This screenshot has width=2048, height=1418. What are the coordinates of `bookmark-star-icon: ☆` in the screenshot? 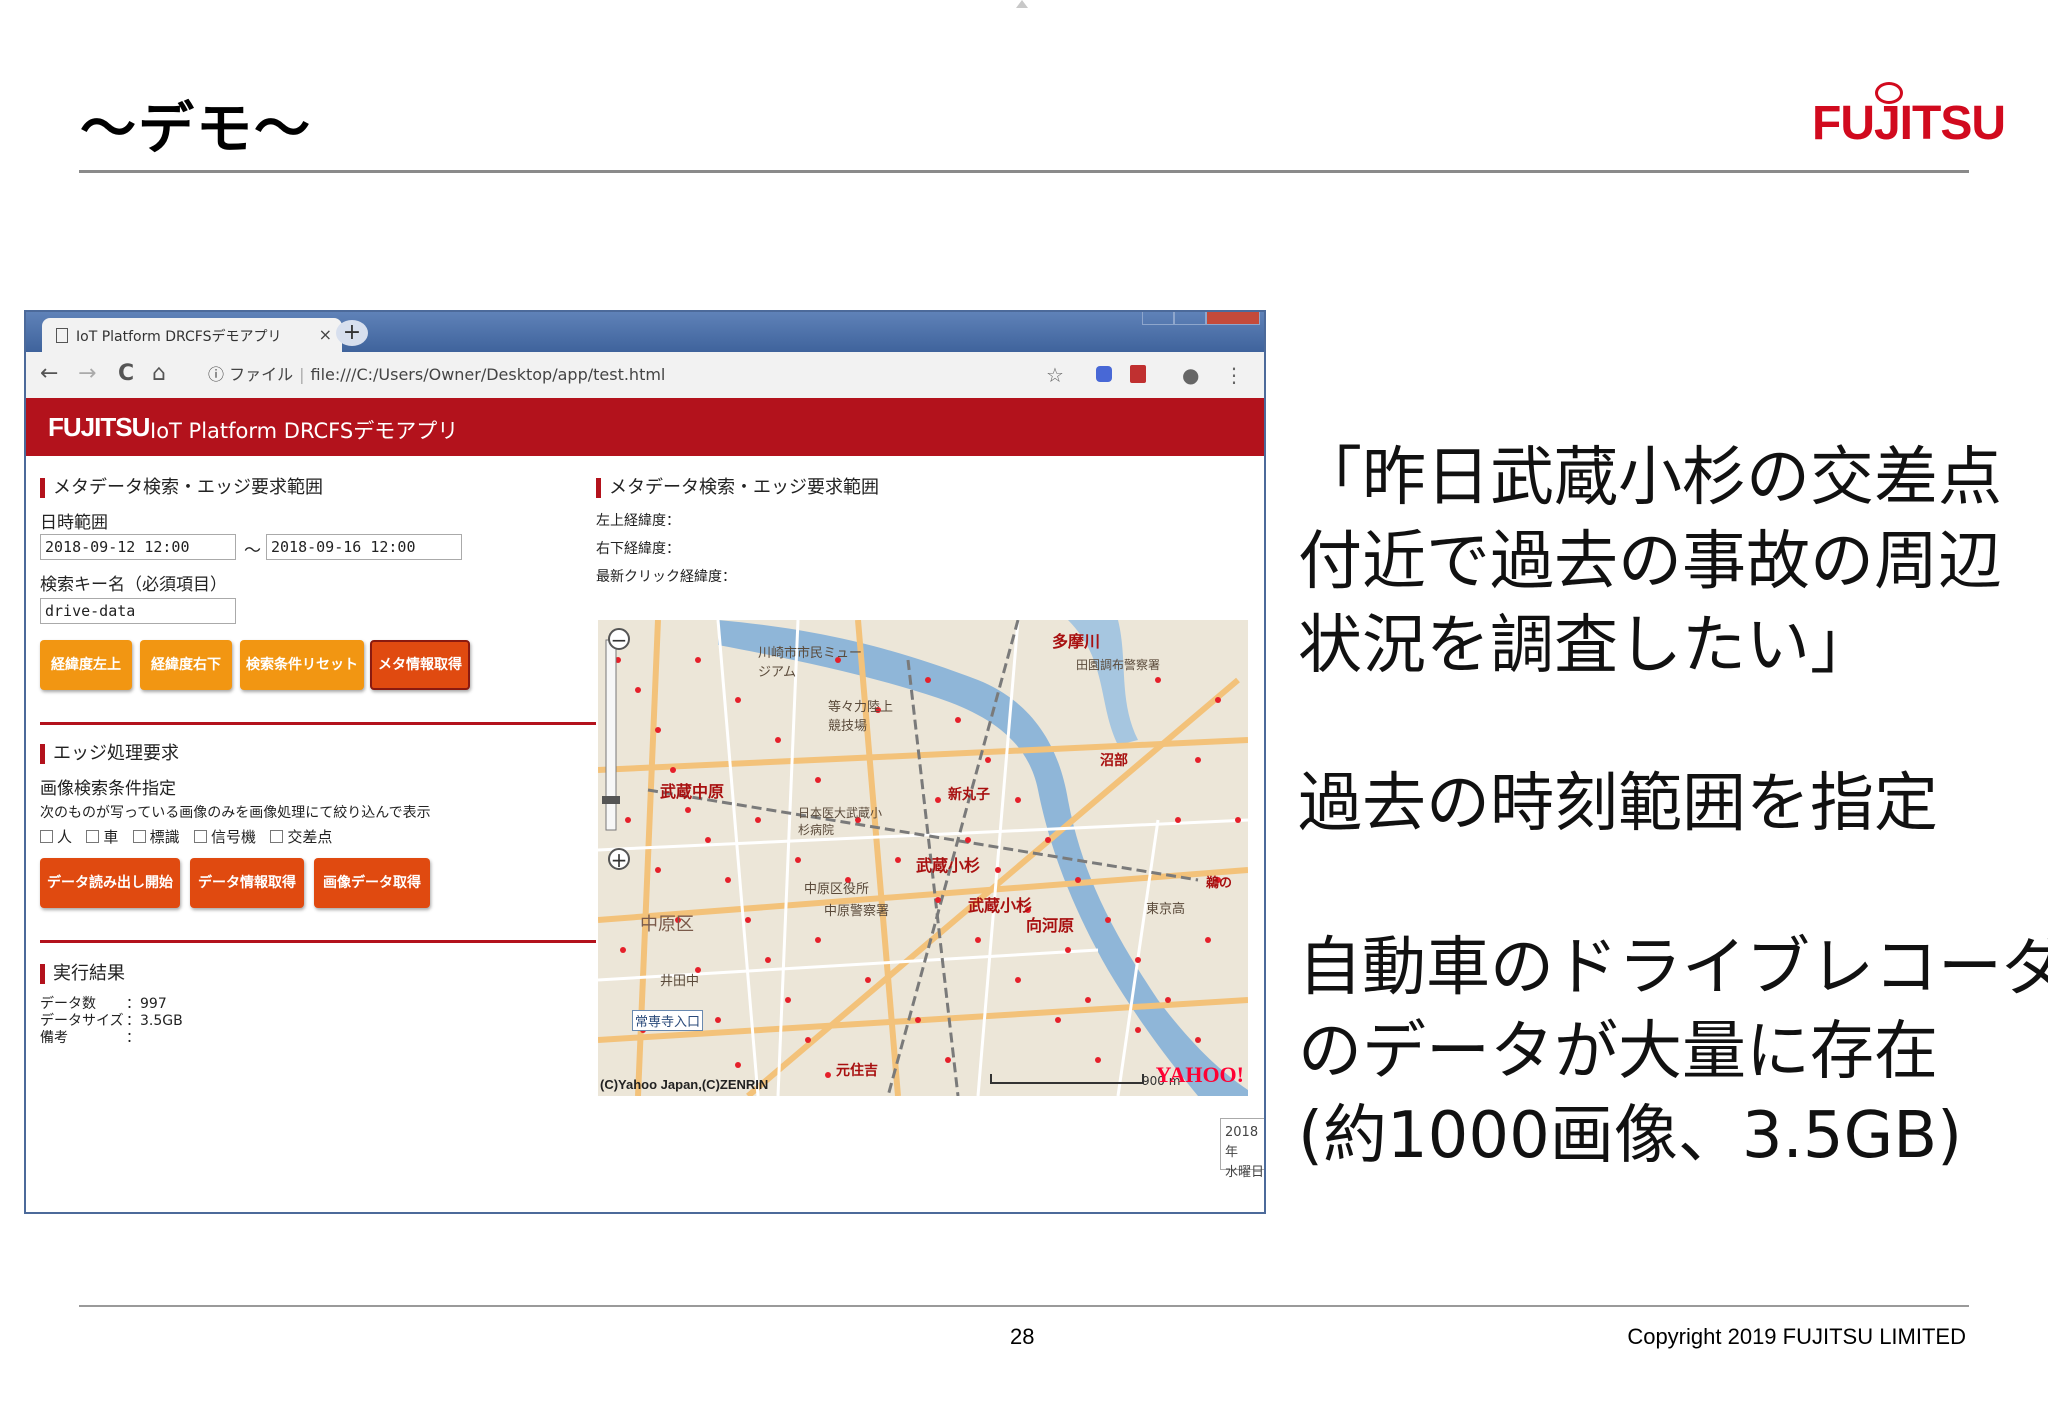 It's located at (1055, 375).